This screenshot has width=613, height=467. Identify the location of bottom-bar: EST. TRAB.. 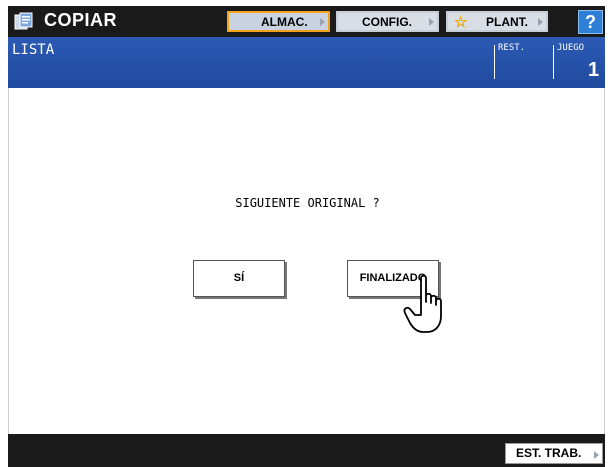
(306, 450).